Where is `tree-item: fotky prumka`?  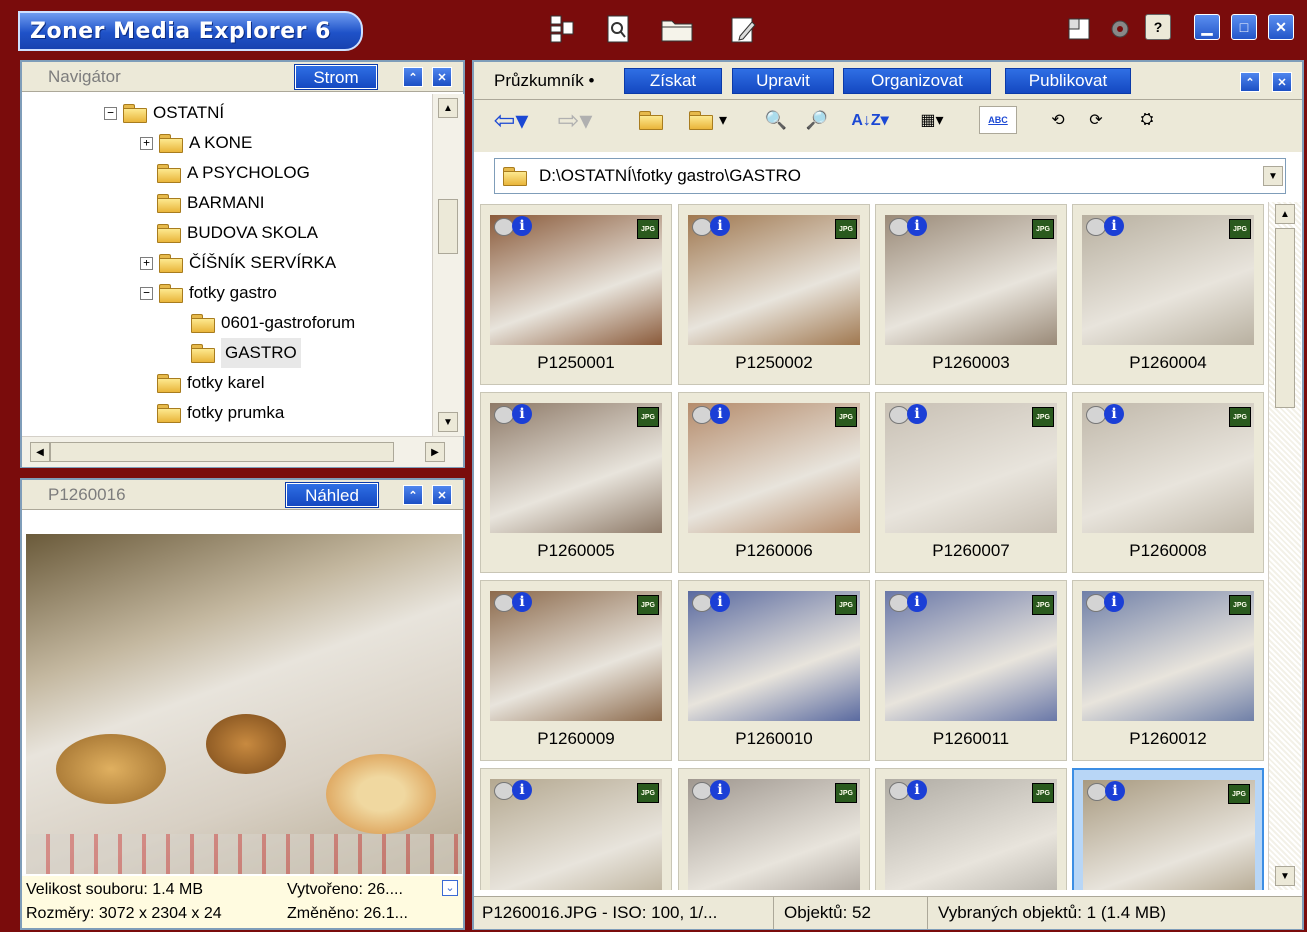 tree-item: fotky prumka is located at coordinates (212, 413).